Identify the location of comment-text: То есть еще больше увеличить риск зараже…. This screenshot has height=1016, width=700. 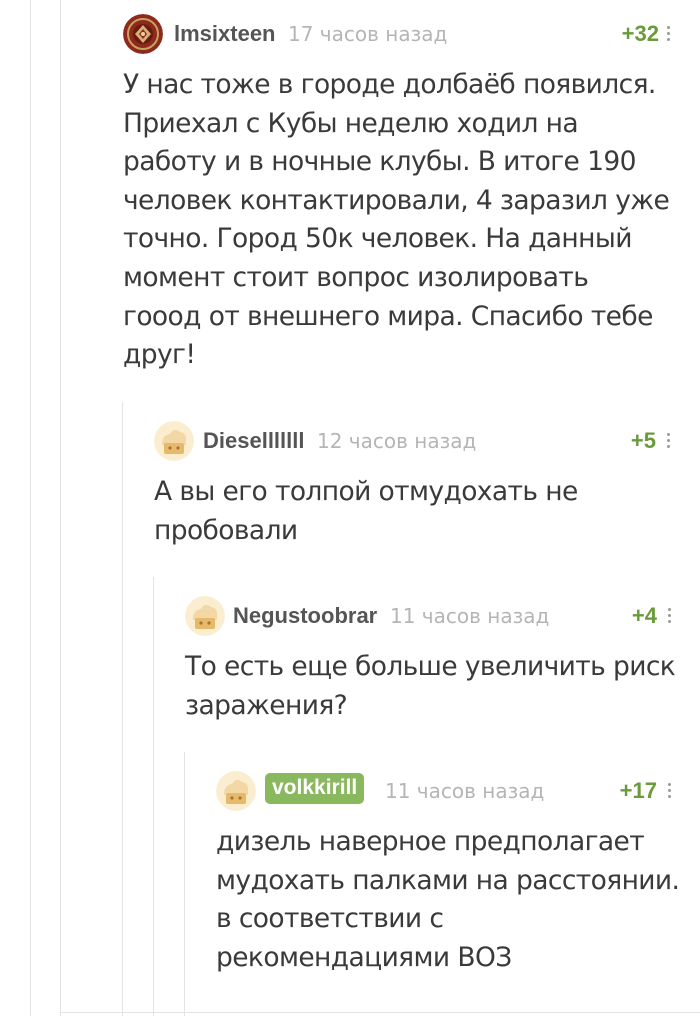
(430, 686).